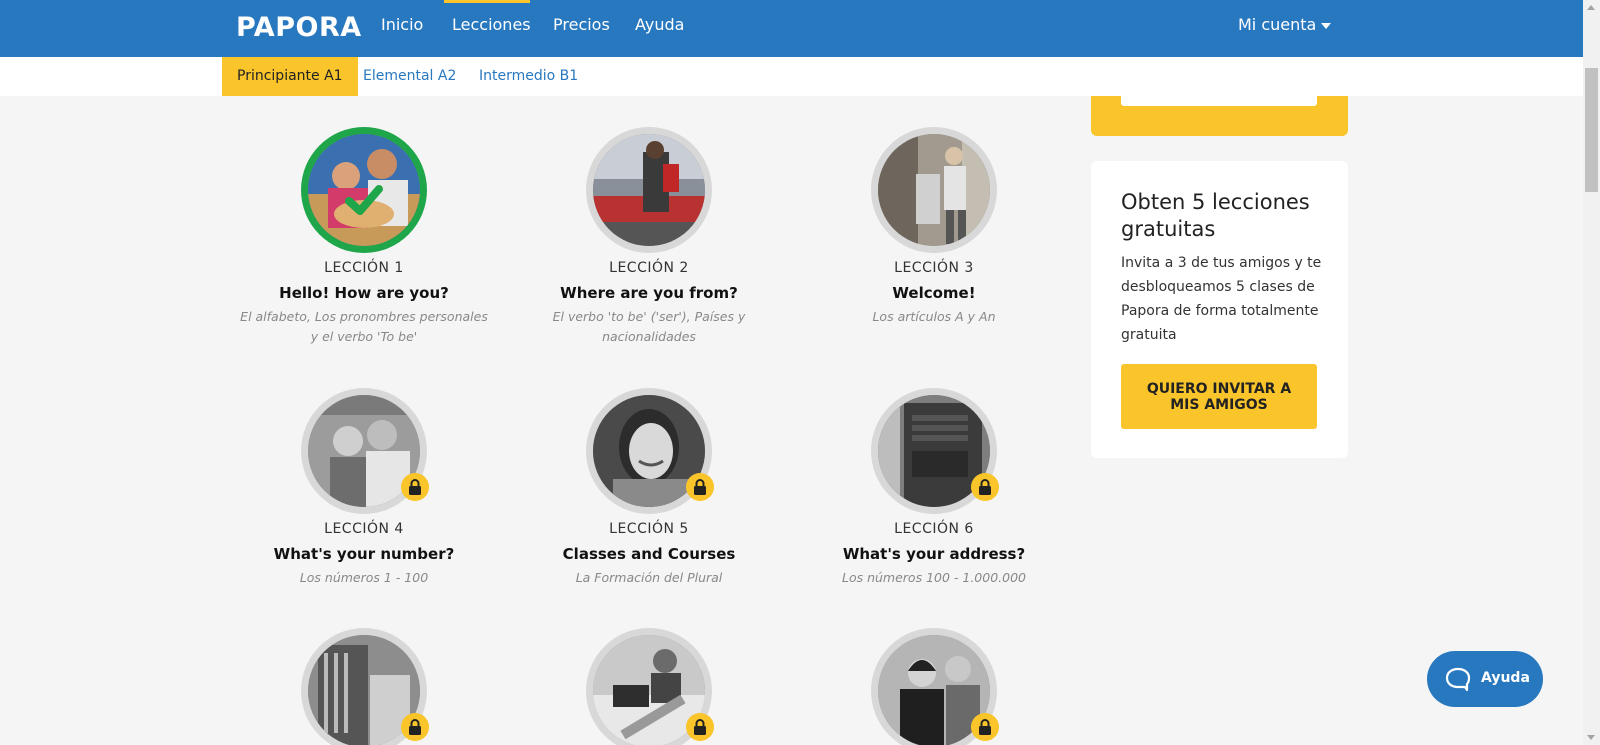  I want to click on scroll-down-arrow-icon, so click(1591, 737).